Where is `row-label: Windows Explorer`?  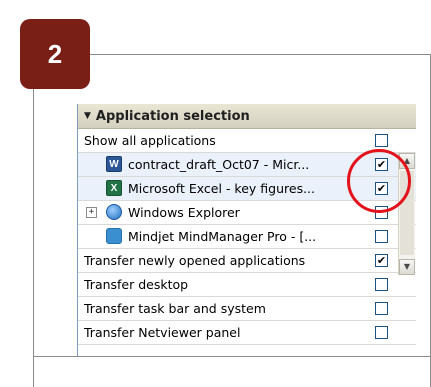 row-label: Windows Explorer is located at coordinates (184, 212).